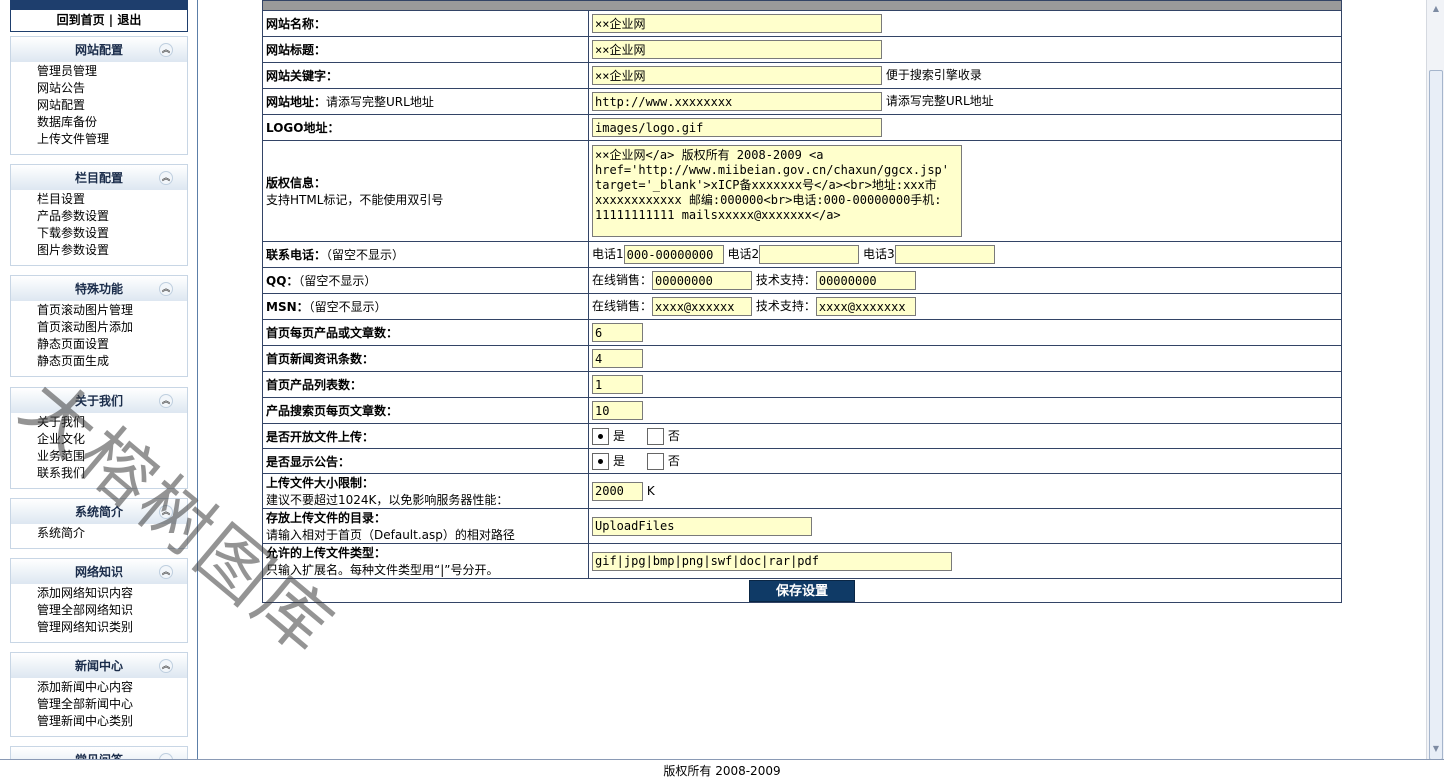 The image size is (1444, 781). What do you see at coordinates (282, 281) in the screenshot?
I see `qq-label: QQ：` at bounding box center [282, 281].